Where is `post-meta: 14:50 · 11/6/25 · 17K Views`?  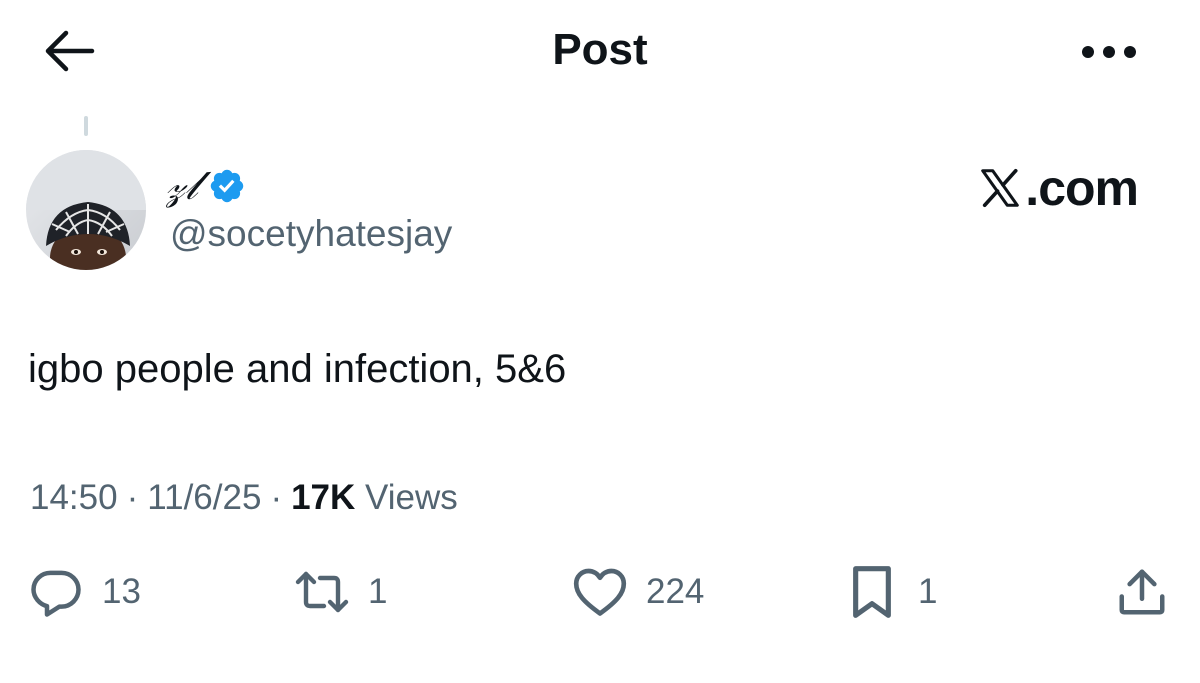 post-meta: 14:50 · 11/6/25 · 17K Views is located at coordinates (244, 498).